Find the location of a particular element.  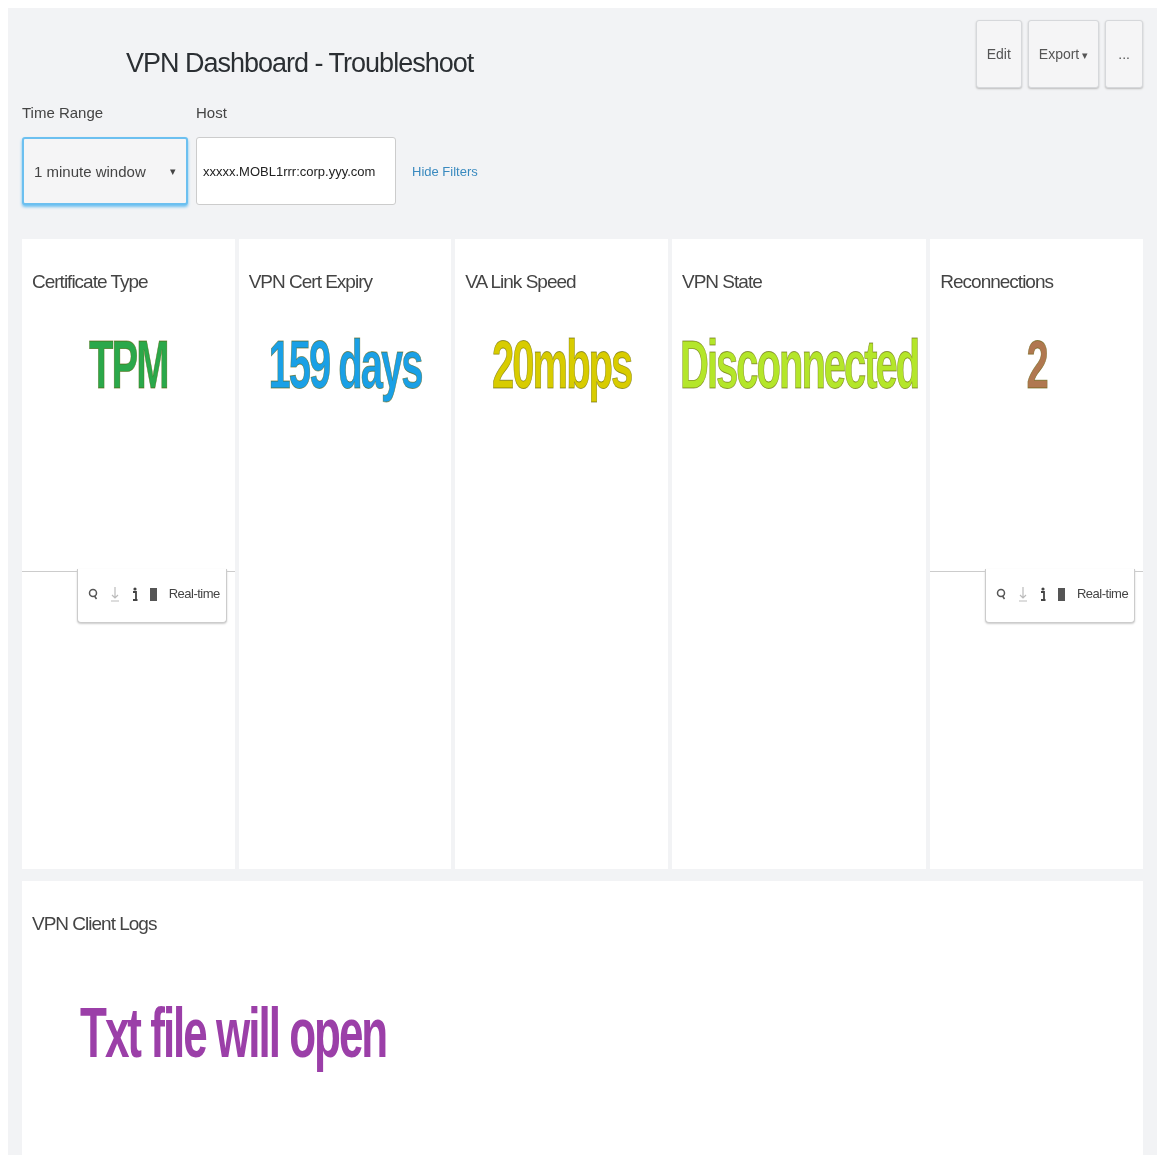

single-value: TPM is located at coordinates (128, 365).